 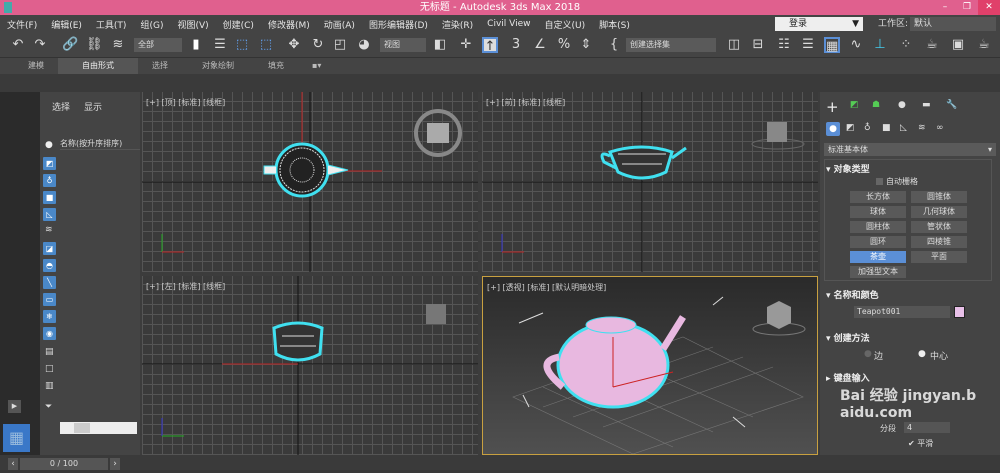 I want to click on create-tab-icon: +, so click(x=832, y=107).